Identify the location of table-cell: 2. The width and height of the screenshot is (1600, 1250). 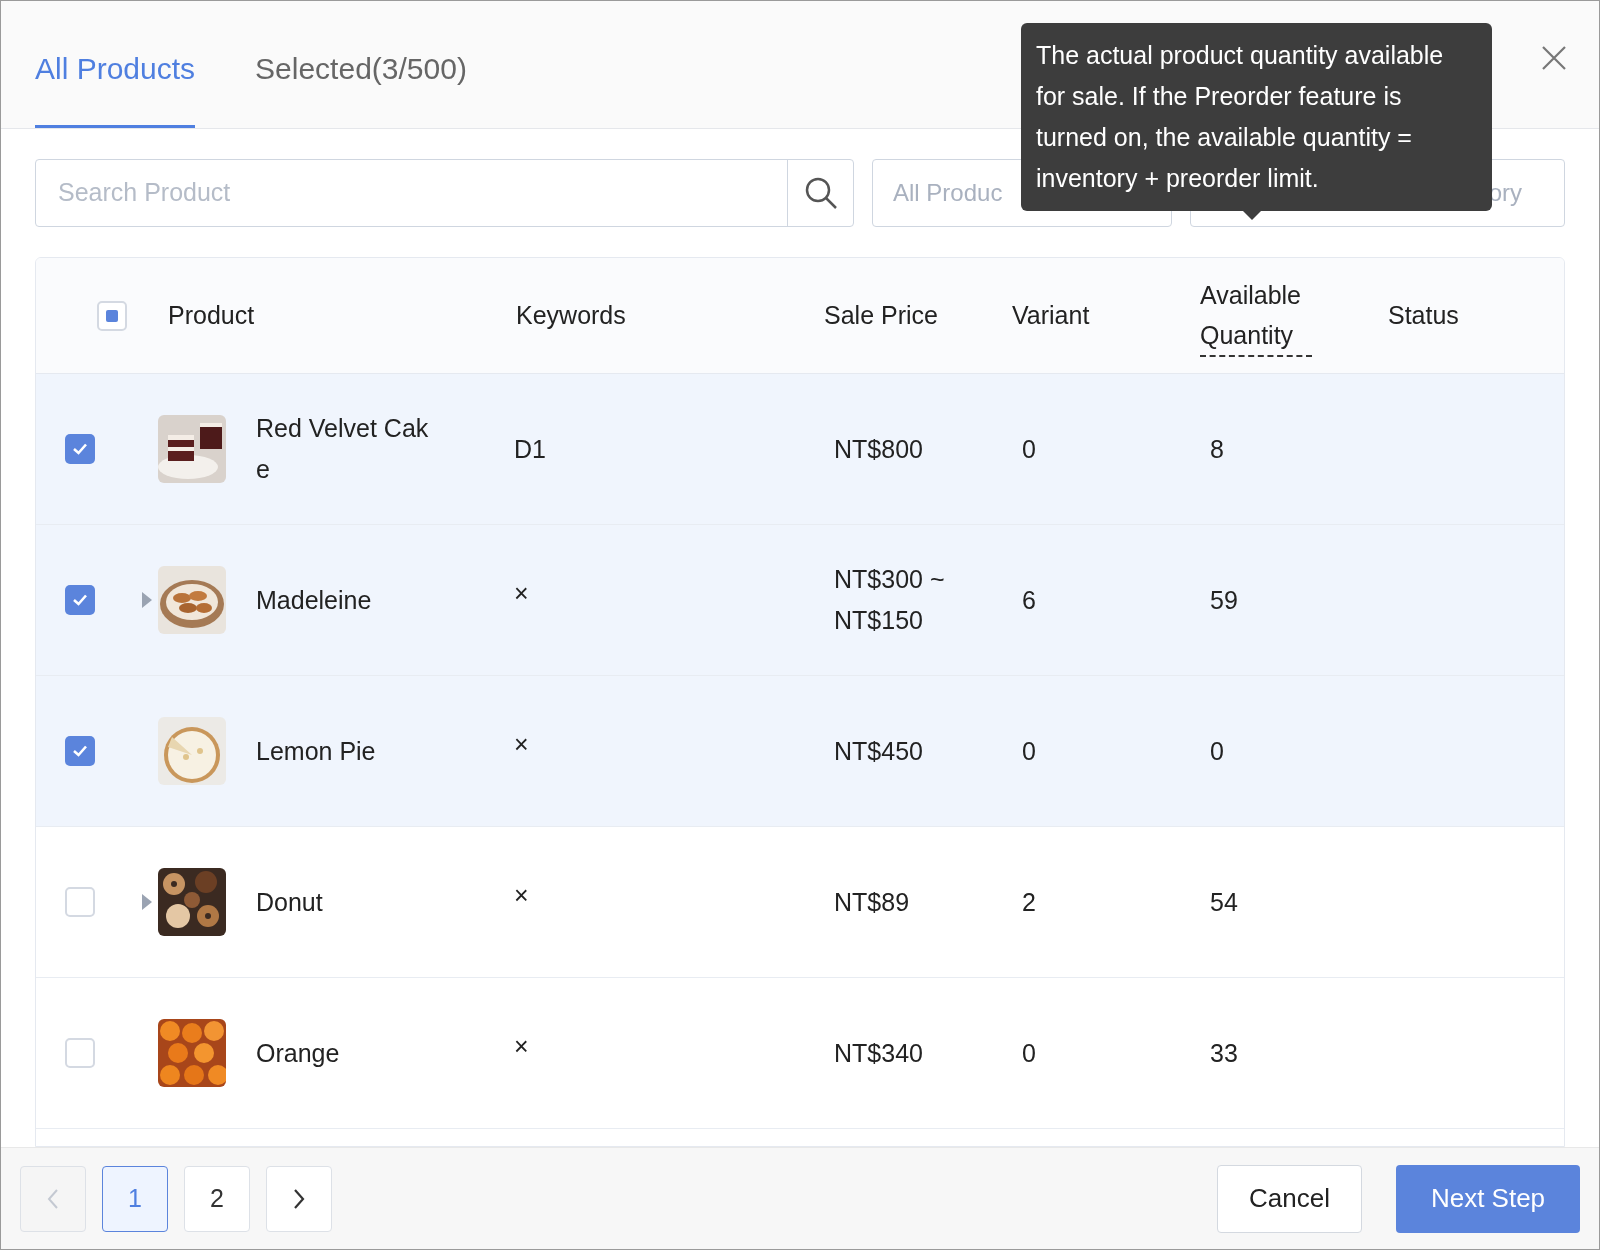
(1029, 901).